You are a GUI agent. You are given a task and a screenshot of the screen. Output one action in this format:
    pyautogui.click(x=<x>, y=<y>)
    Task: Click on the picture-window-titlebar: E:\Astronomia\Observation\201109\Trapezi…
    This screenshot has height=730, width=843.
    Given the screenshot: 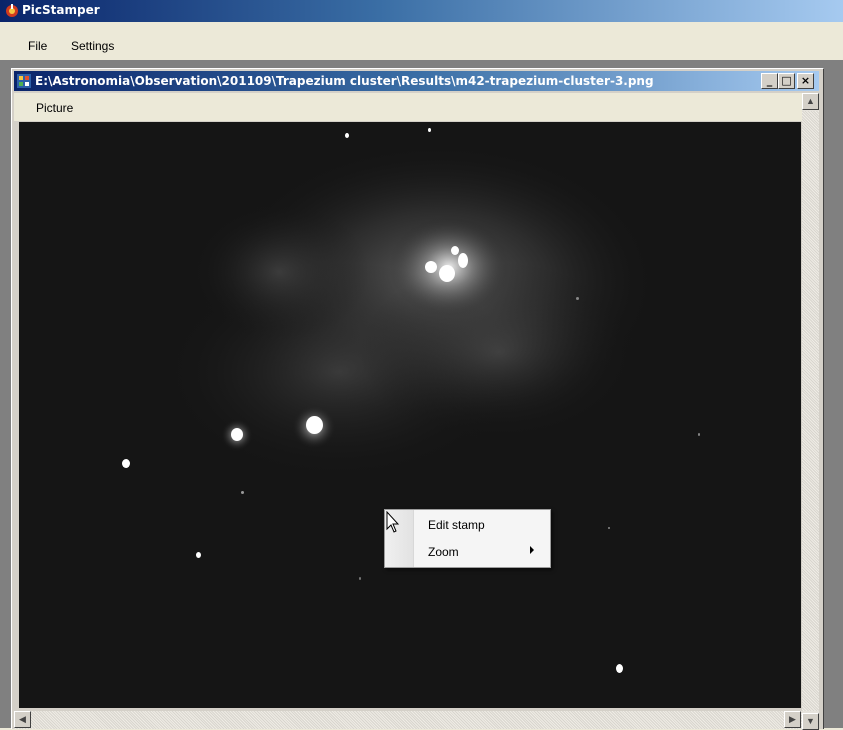 What is the action you would take?
    pyautogui.click(x=416, y=81)
    